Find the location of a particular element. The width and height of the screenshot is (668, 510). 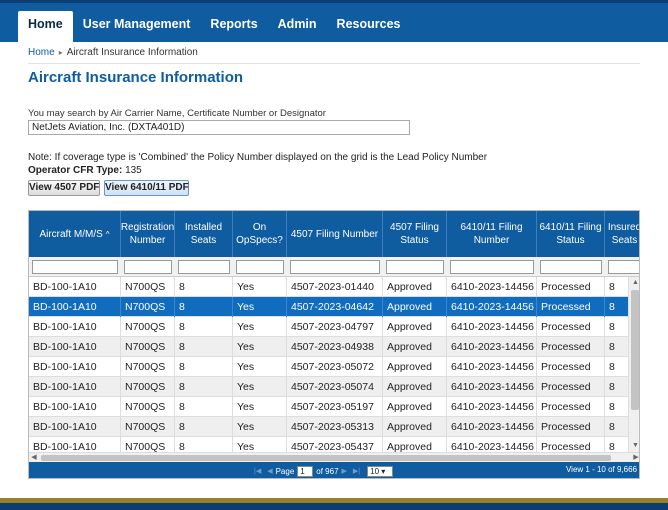

column-header: 6410/11 Filing Status is located at coordinates (571, 234).